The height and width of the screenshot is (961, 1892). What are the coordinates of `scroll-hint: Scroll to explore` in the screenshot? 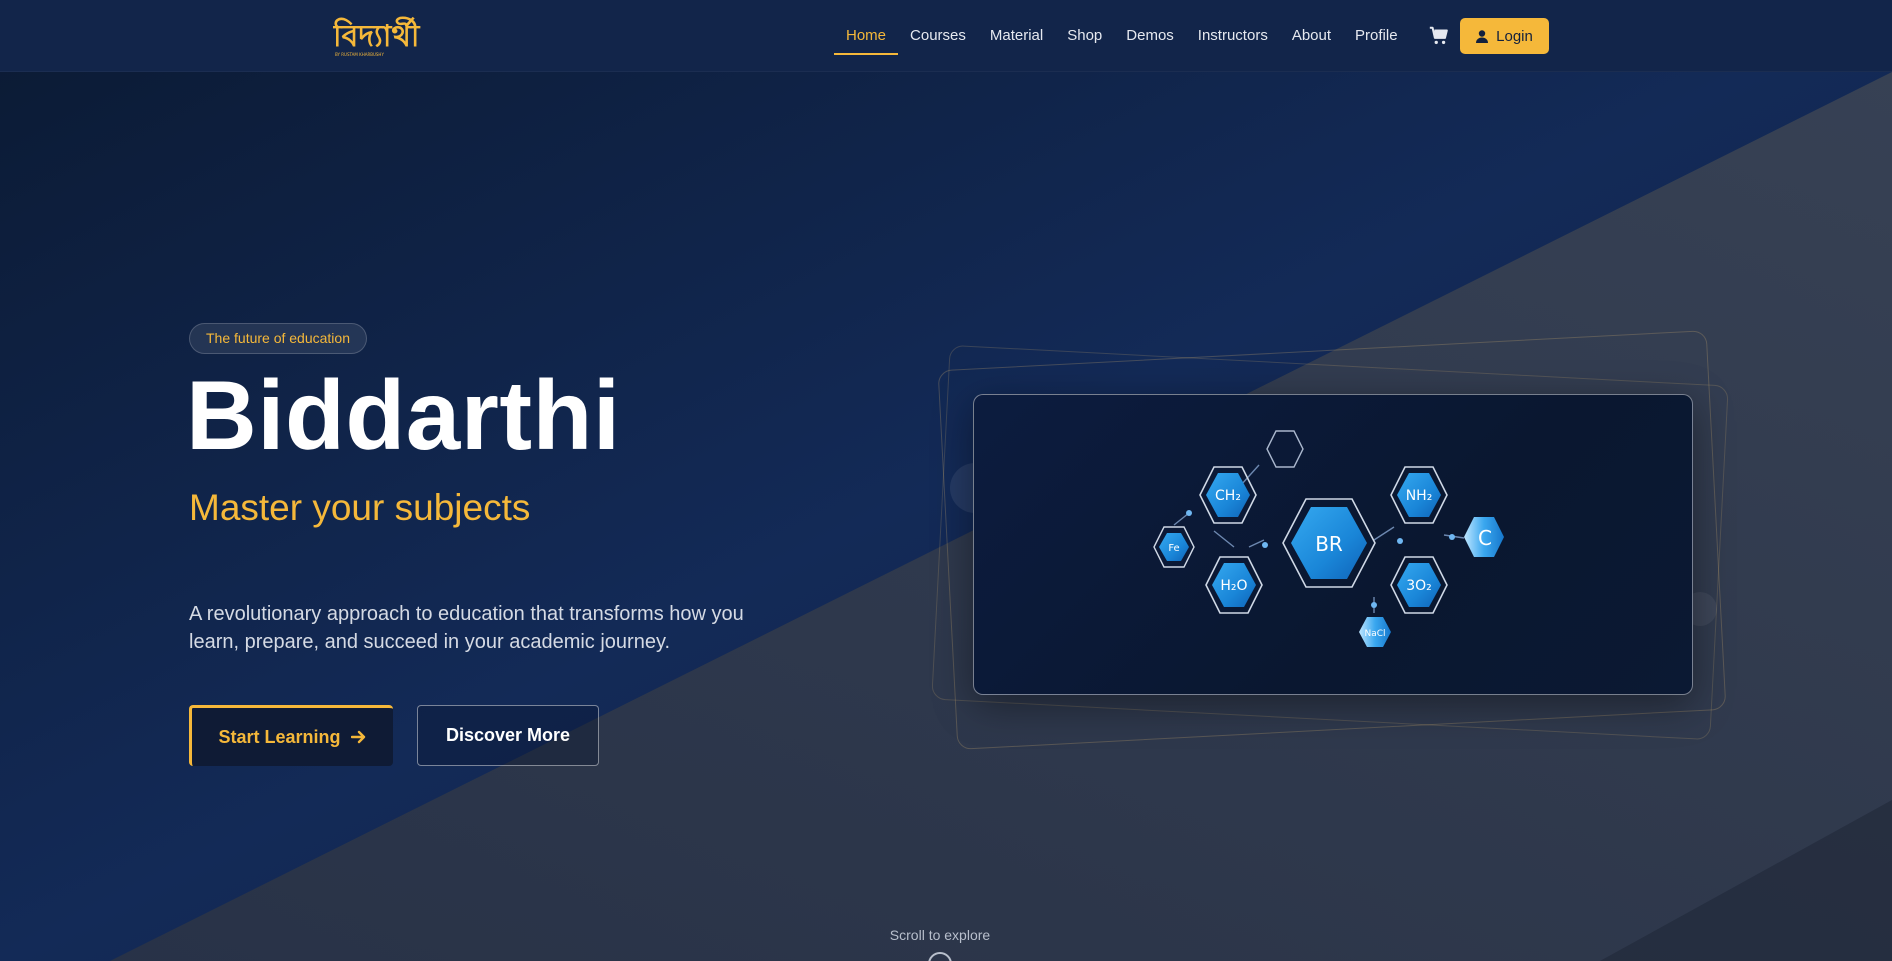 It's located at (940, 935).